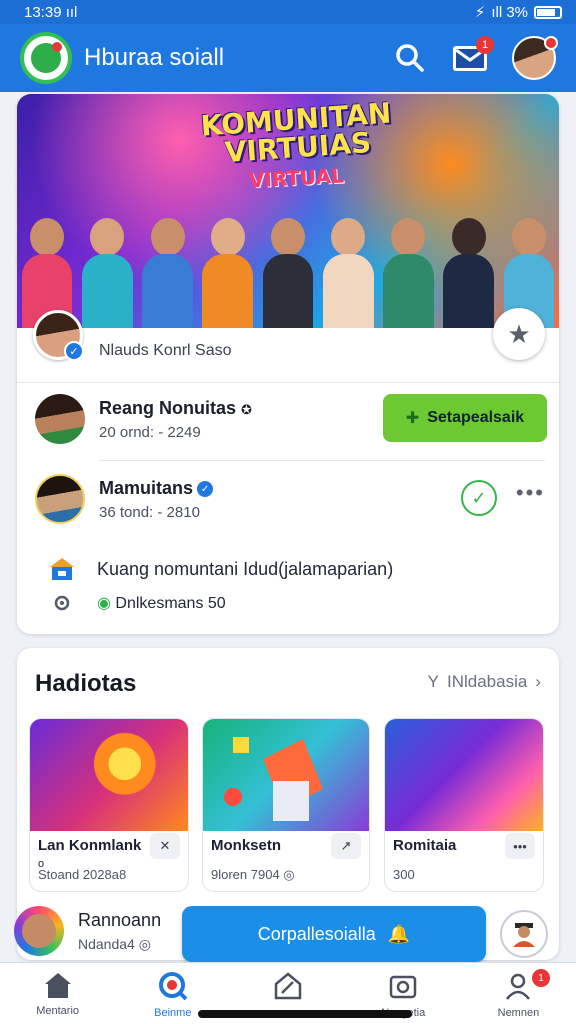  Describe the element at coordinates (62, 569) in the screenshot. I see `community-home-icon` at that location.